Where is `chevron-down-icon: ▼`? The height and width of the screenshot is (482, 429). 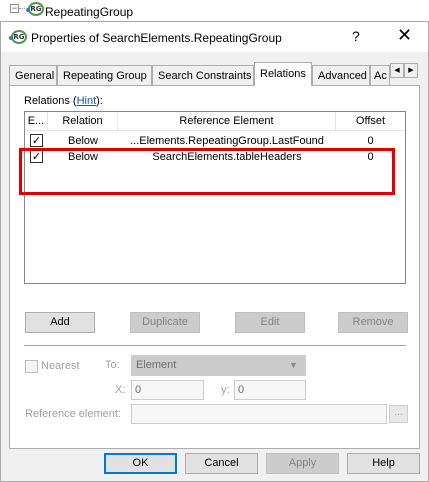
chevron-down-icon: ▼ is located at coordinates (293, 365).